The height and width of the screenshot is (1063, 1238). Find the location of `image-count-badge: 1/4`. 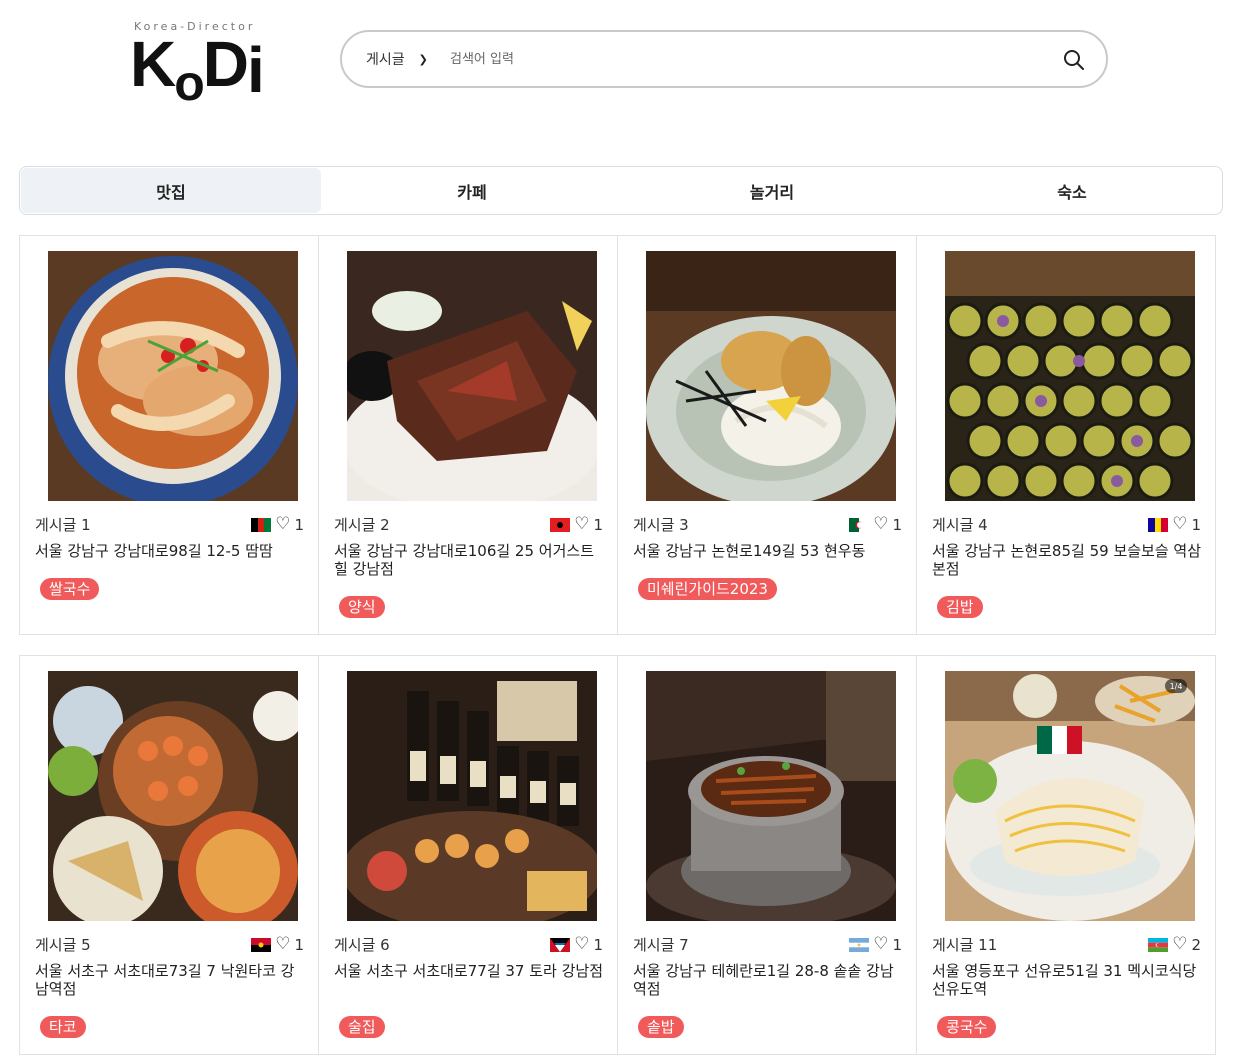

image-count-badge: 1/4 is located at coordinates (1176, 686).